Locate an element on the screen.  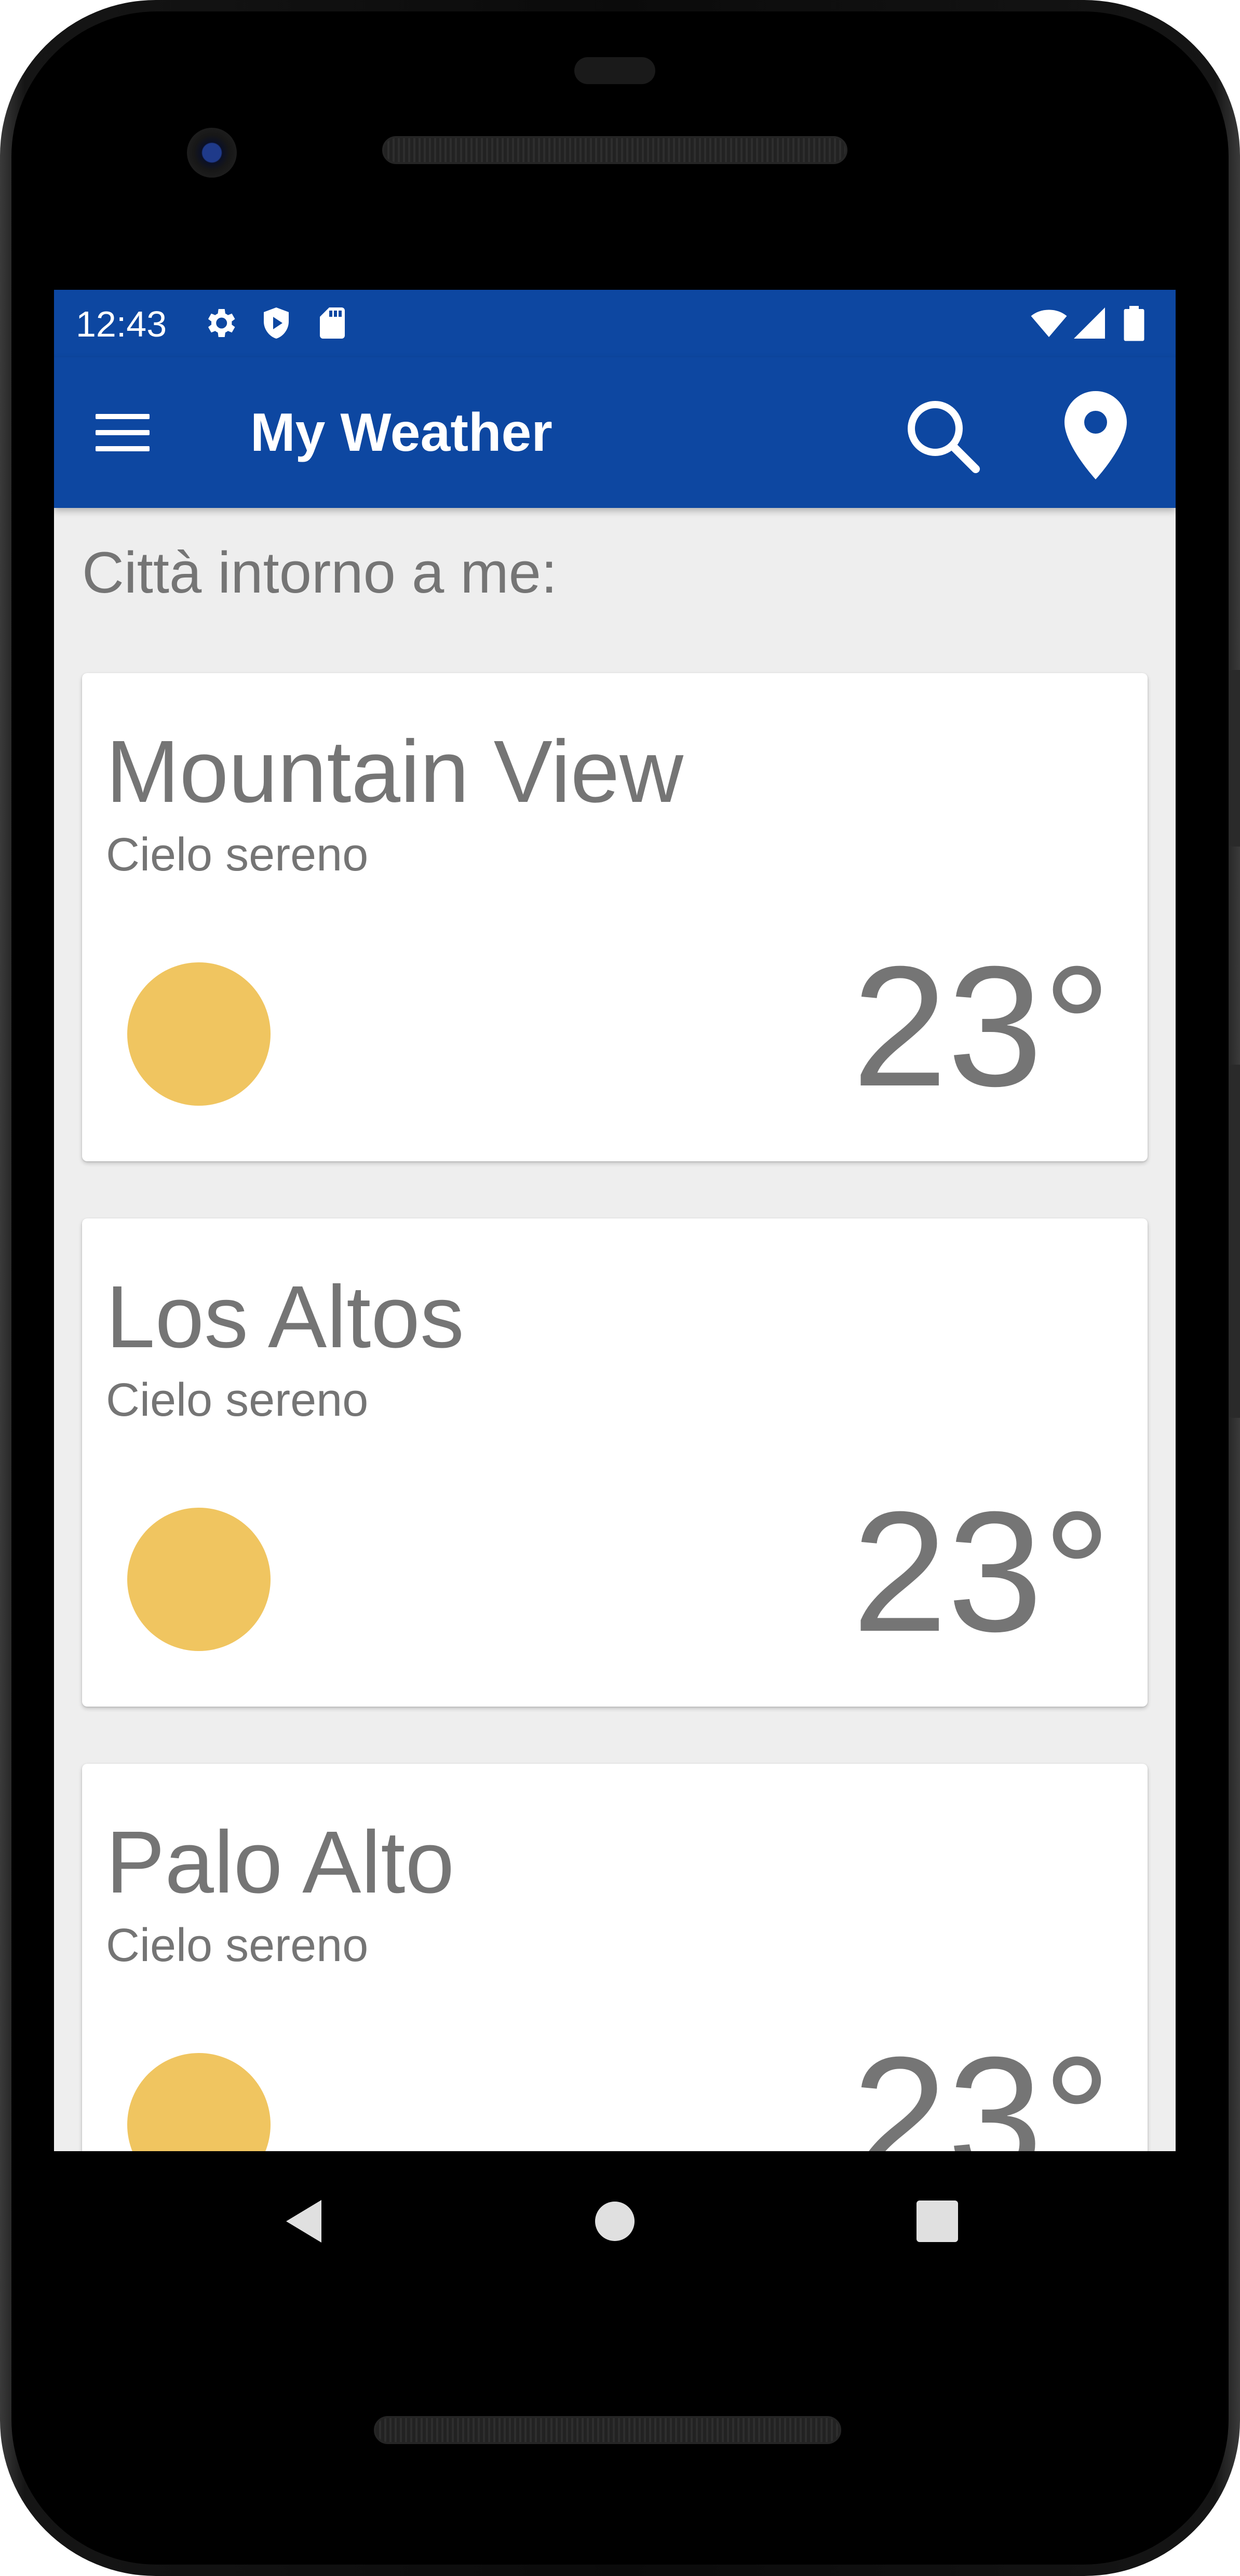
bottom-speaker-grille is located at coordinates (607, 2430).